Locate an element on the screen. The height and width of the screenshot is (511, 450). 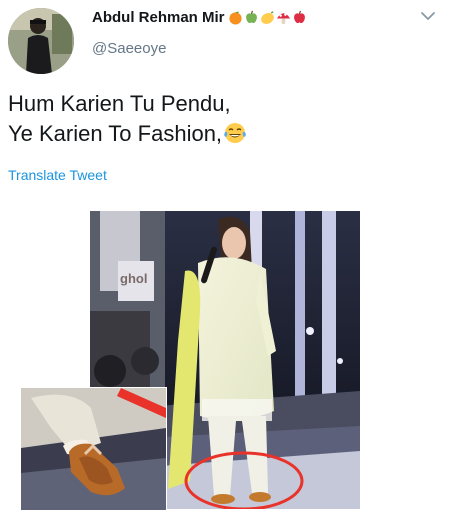
mushroom-emoji is located at coordinates (283, 19).